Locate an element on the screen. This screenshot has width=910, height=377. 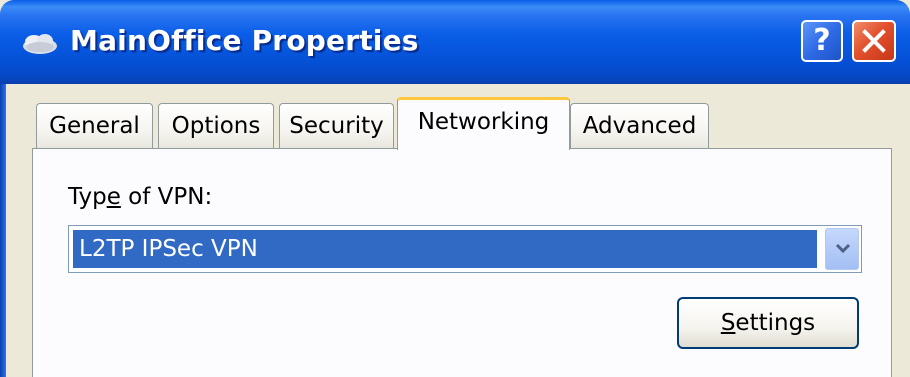
tab-networking: Networking is located at coordinates (483, 123).